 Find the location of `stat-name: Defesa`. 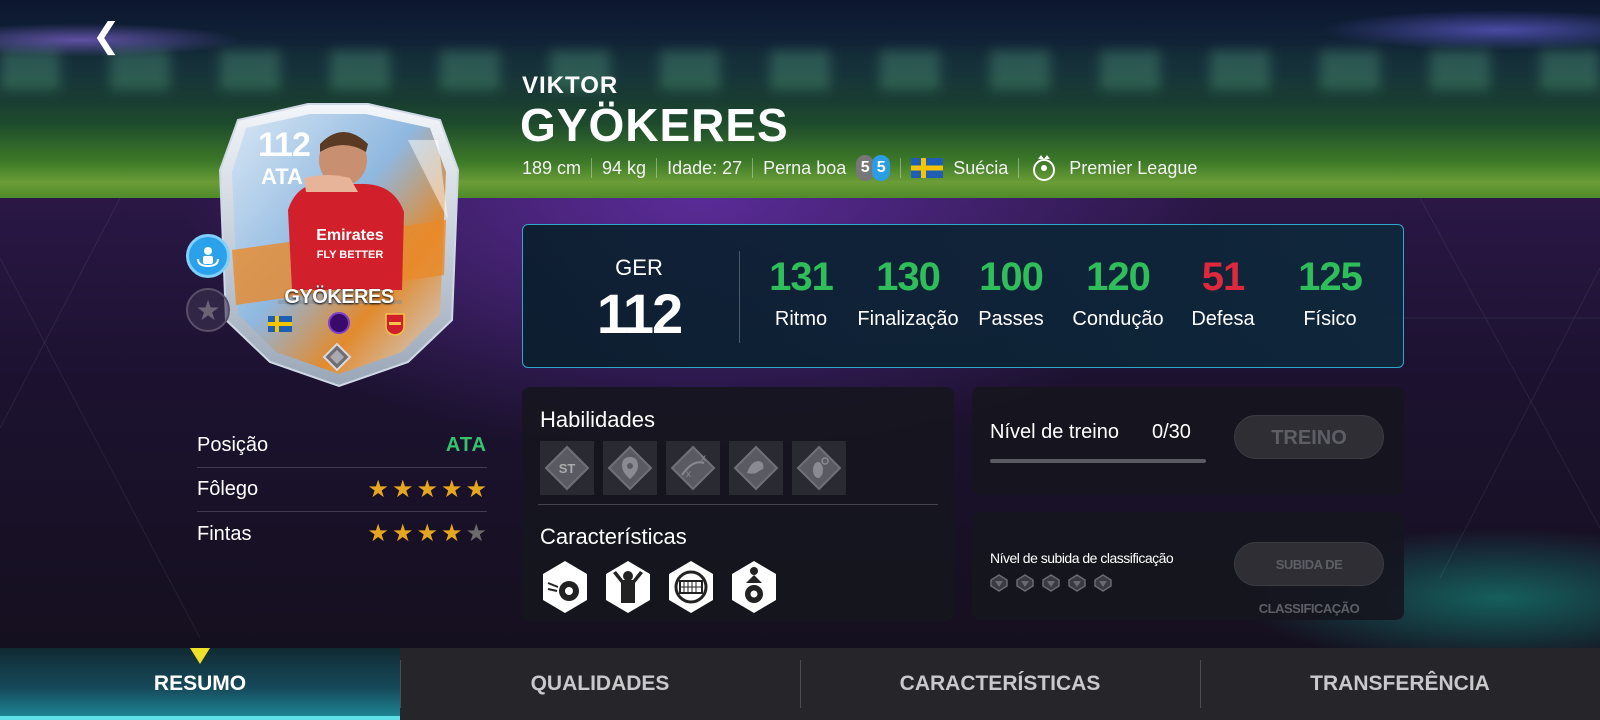

stat-name: Defesa is located at coordinates (1223, 319).